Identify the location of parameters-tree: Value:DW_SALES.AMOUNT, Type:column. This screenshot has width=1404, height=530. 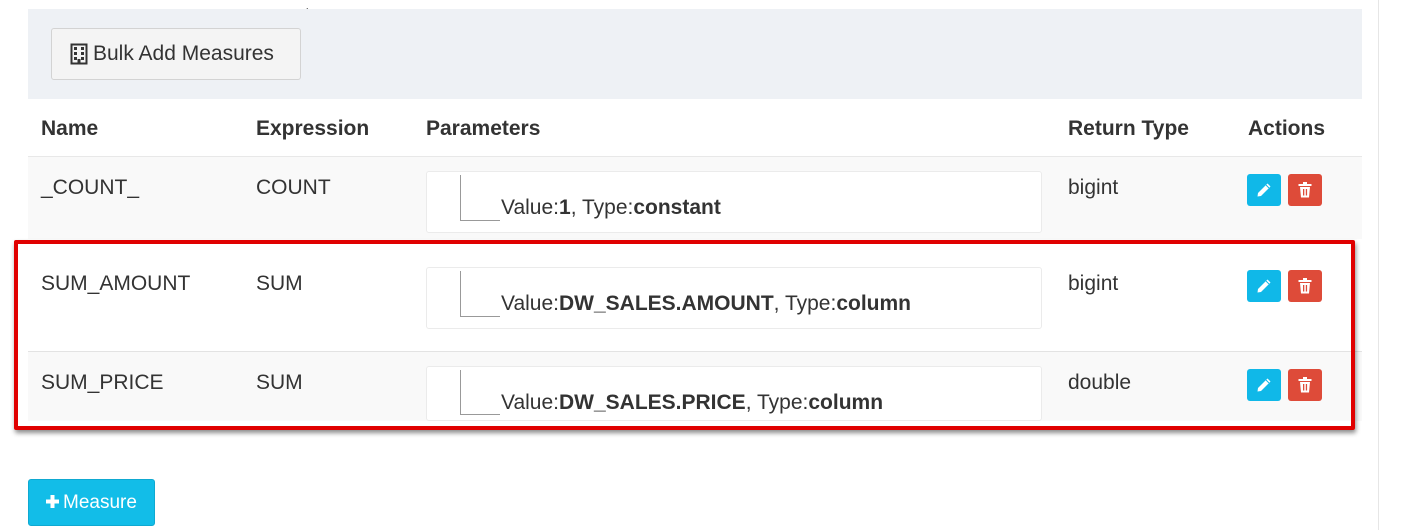
(734, 298).